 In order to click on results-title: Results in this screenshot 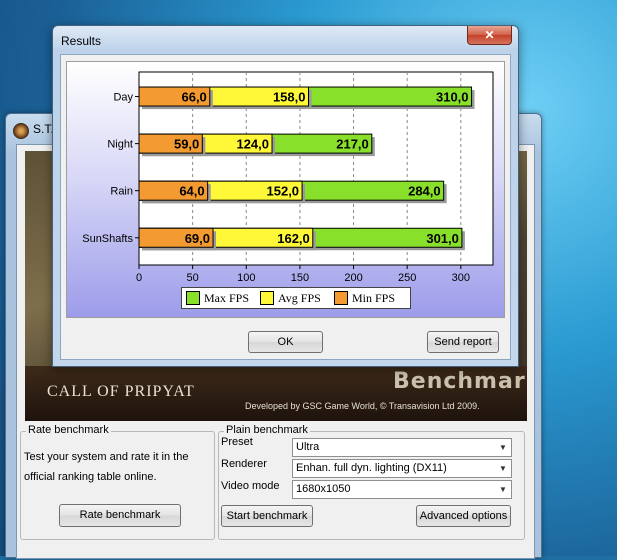, I will do `click(81, 41)`.